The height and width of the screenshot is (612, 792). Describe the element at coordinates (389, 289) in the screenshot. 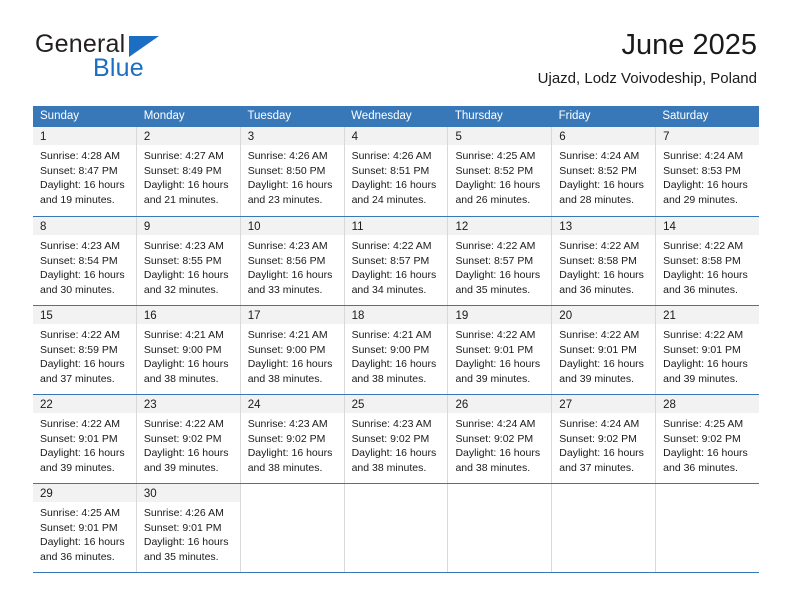

I see `day-detail-line: and 34 minutes.` at that location.